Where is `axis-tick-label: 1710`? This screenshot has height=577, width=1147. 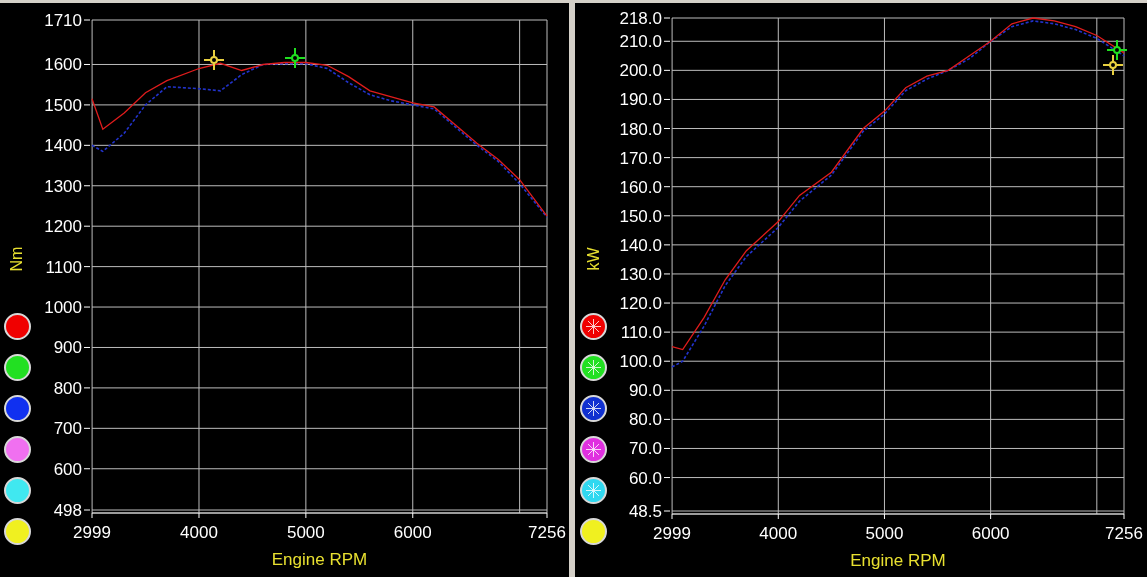 axis-tick-label: 1710 is located at coordinates (63, 20).